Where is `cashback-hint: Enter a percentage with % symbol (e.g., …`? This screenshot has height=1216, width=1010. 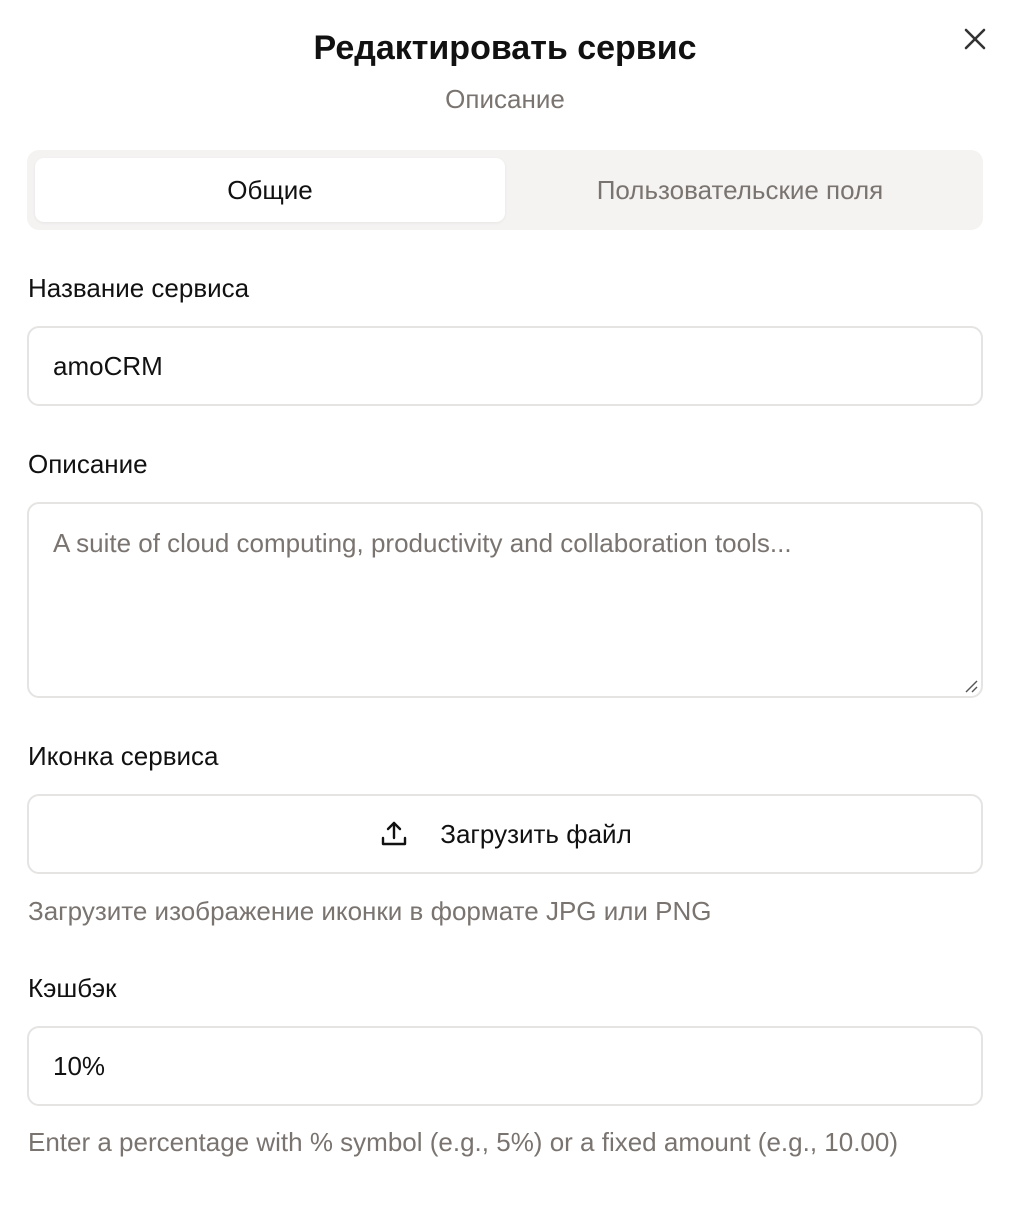 cashback-hint: Enter a percentage with % symbol (e.g., … is located at coordinates (463, 1142).